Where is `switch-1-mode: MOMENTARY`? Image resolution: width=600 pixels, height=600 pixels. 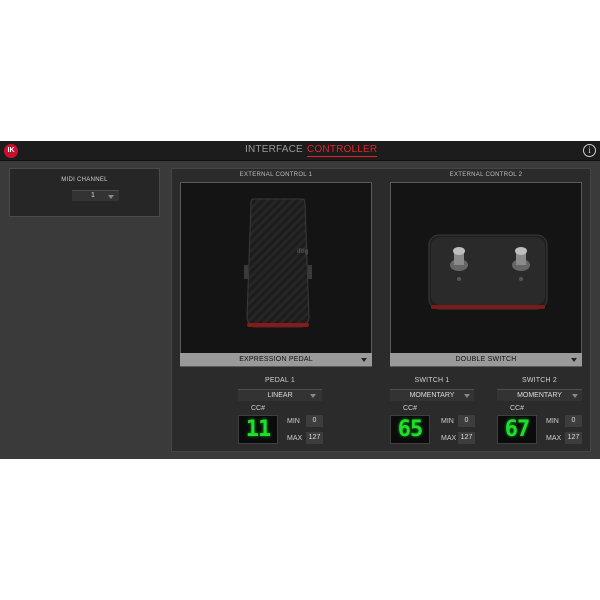 switch-1-mode: MOMENTARY is located at coordinates (432, 395).